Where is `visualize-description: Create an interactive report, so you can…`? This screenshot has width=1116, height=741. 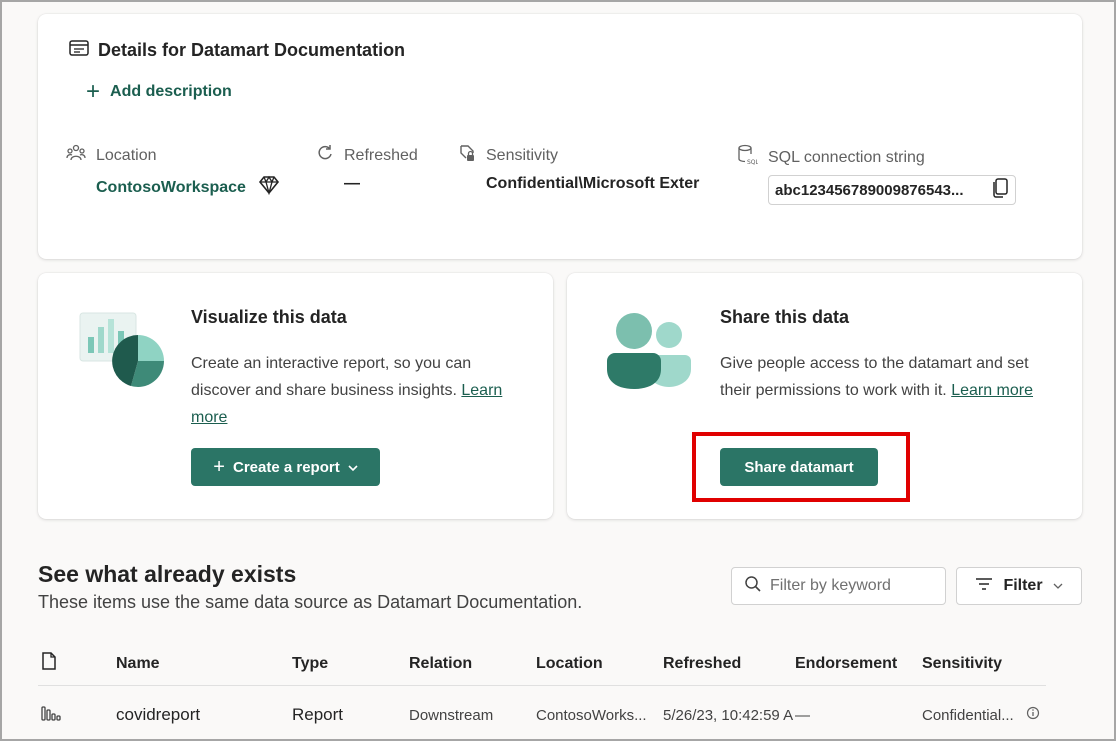 visualize-description: Create an interactive report, so you can… is located at coordinates (347, 390).